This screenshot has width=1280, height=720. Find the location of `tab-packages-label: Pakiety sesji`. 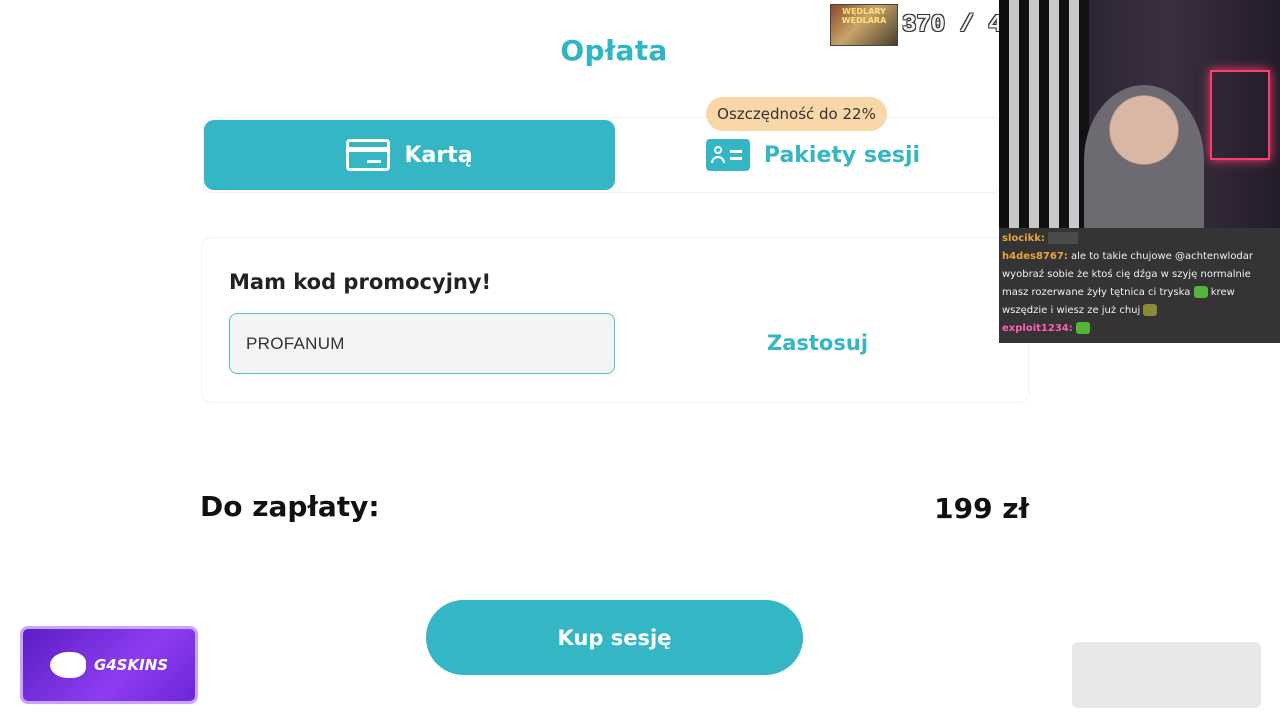

tab-packages-label: Pakiety sesji is located at coordinates (842, 155).